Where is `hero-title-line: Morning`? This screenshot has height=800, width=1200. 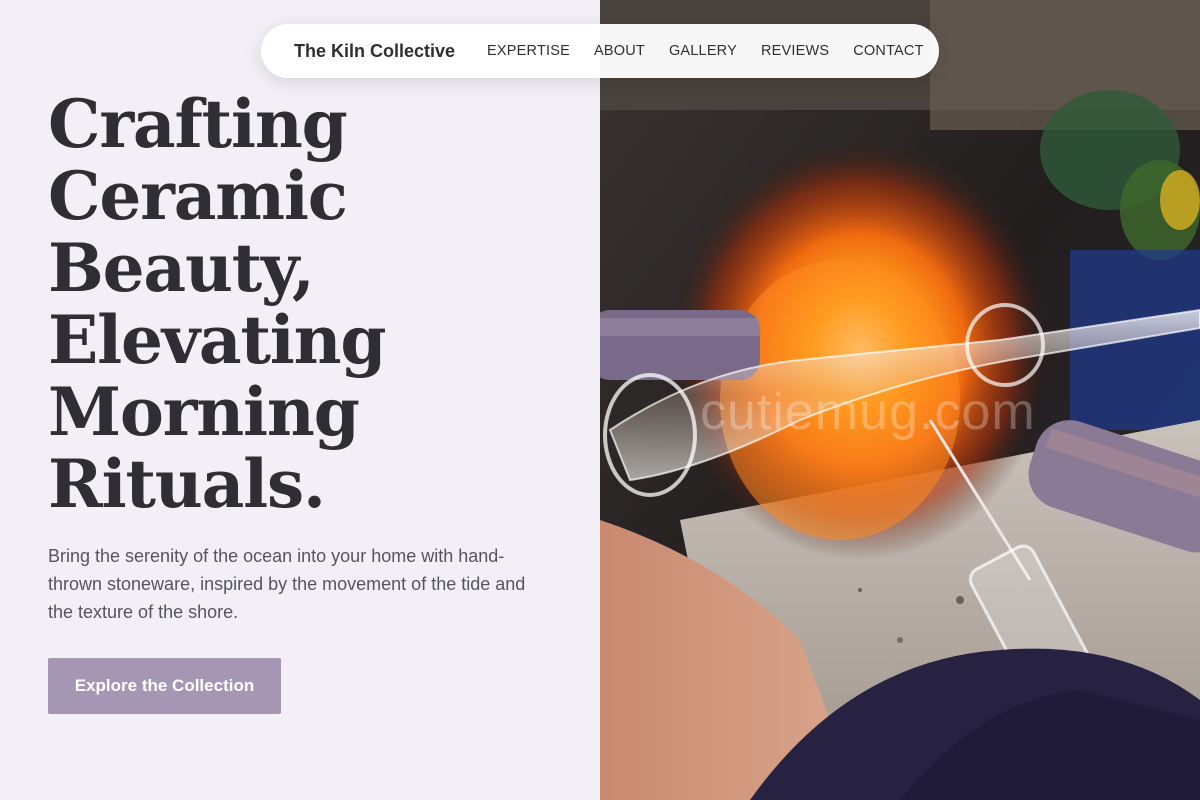
hero-title-line: Morning is located at coordinates (204, 412).